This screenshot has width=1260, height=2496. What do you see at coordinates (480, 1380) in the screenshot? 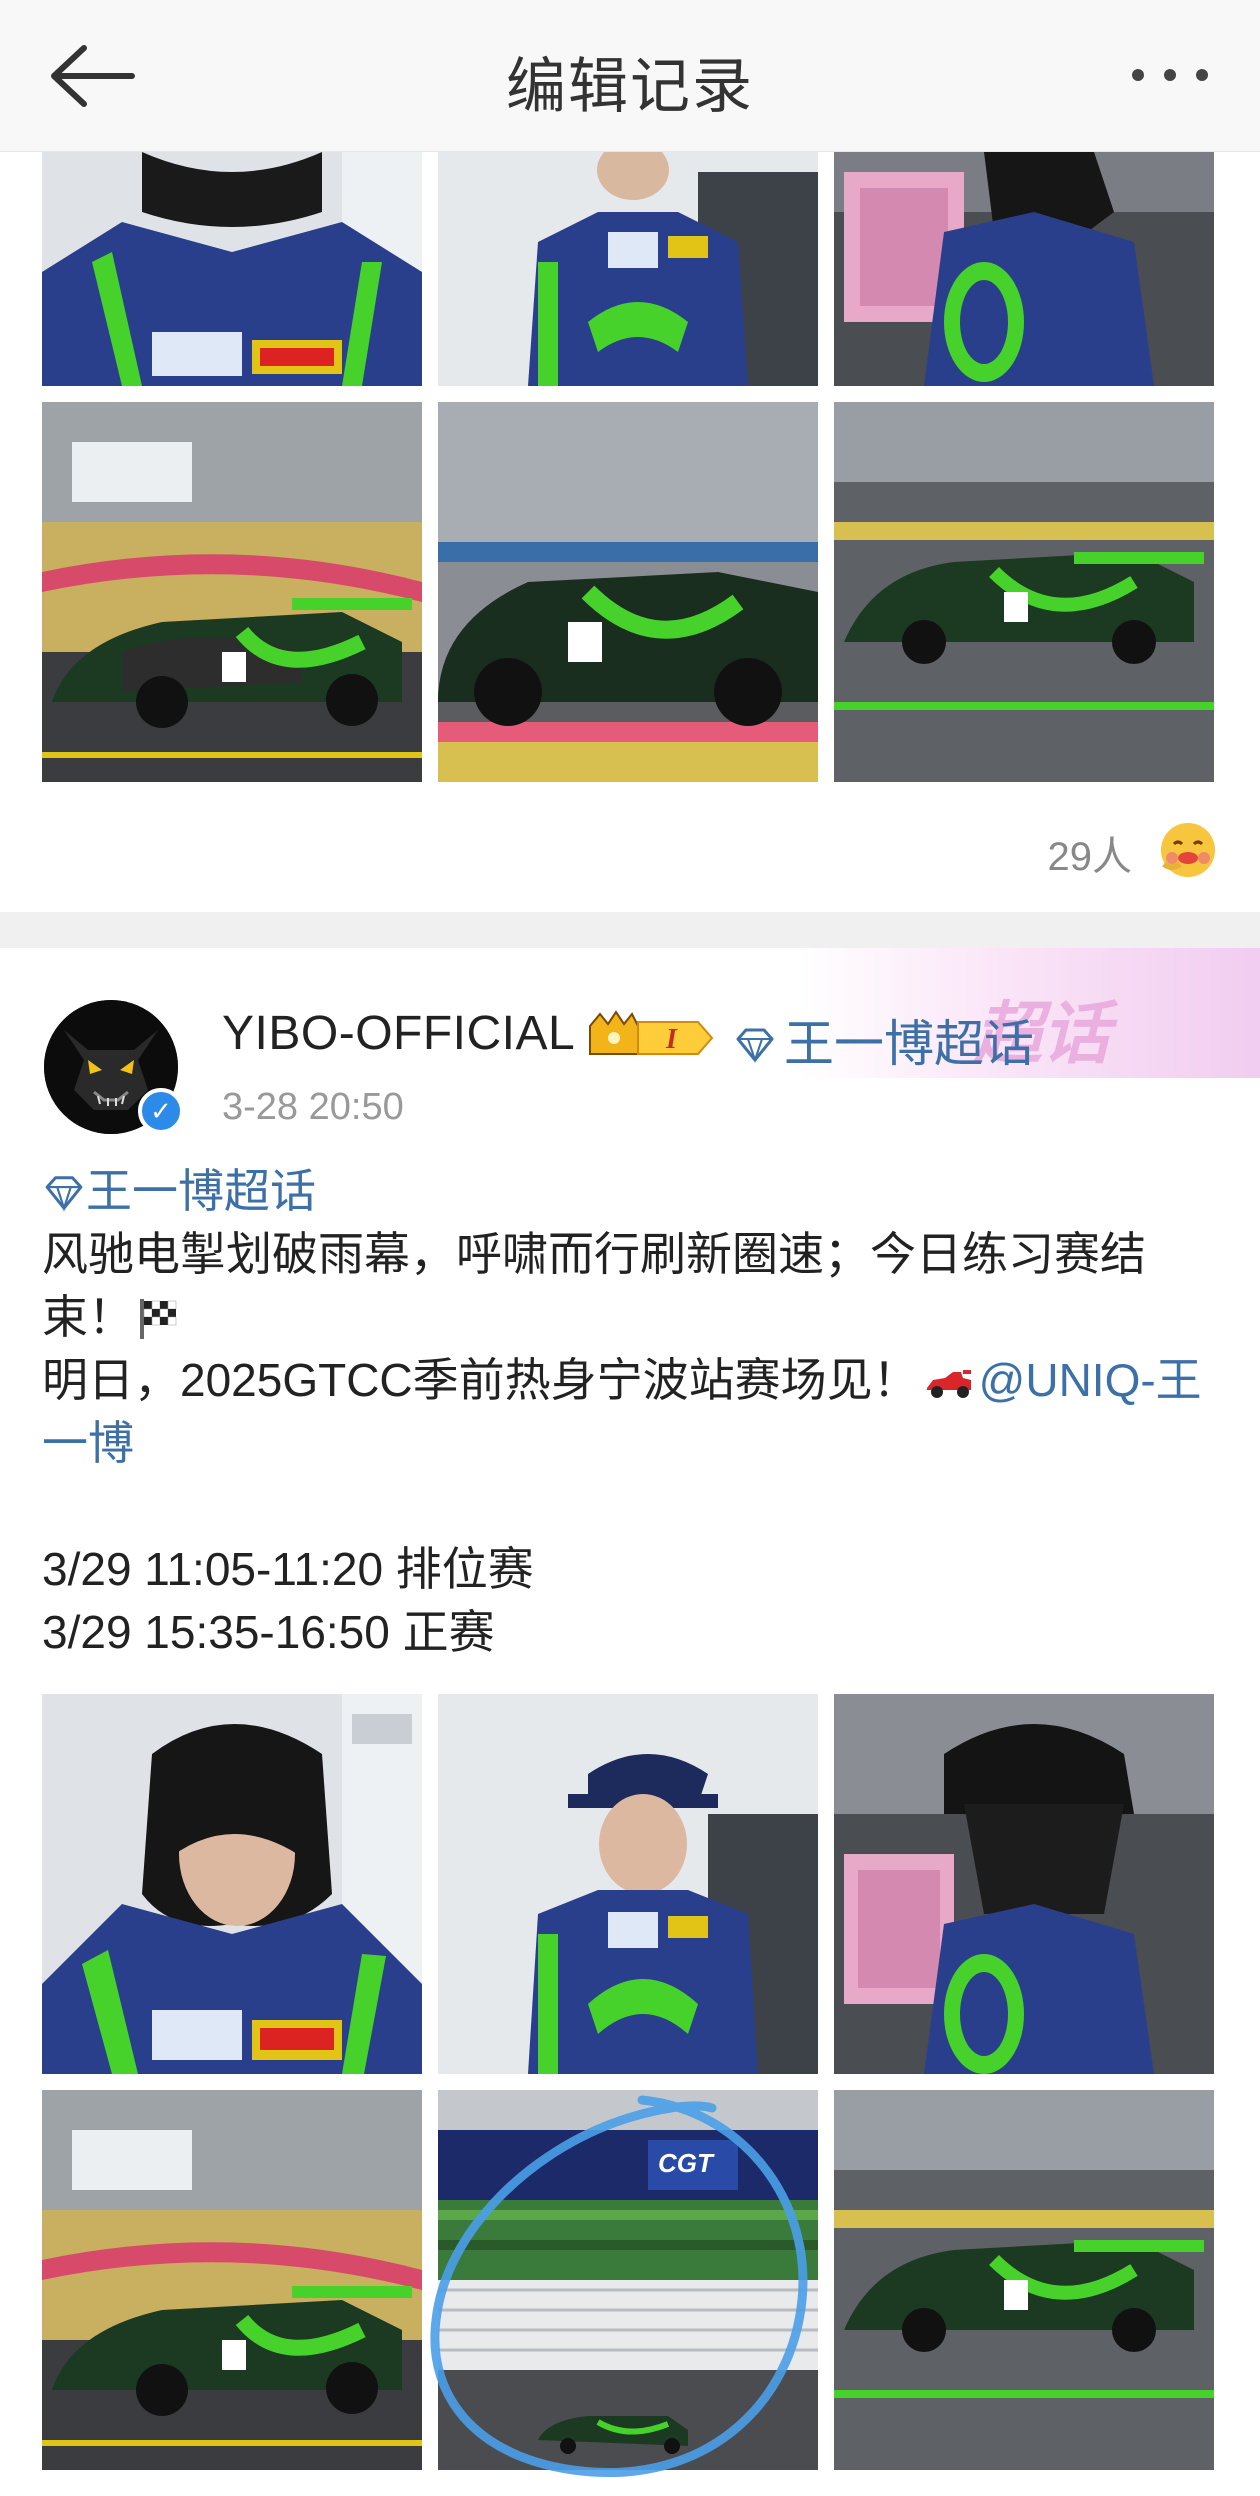
I see `post-text-line: 明日，2025GTCC季前热身宁波站赛场见！` at bounding box center [480, 1380].